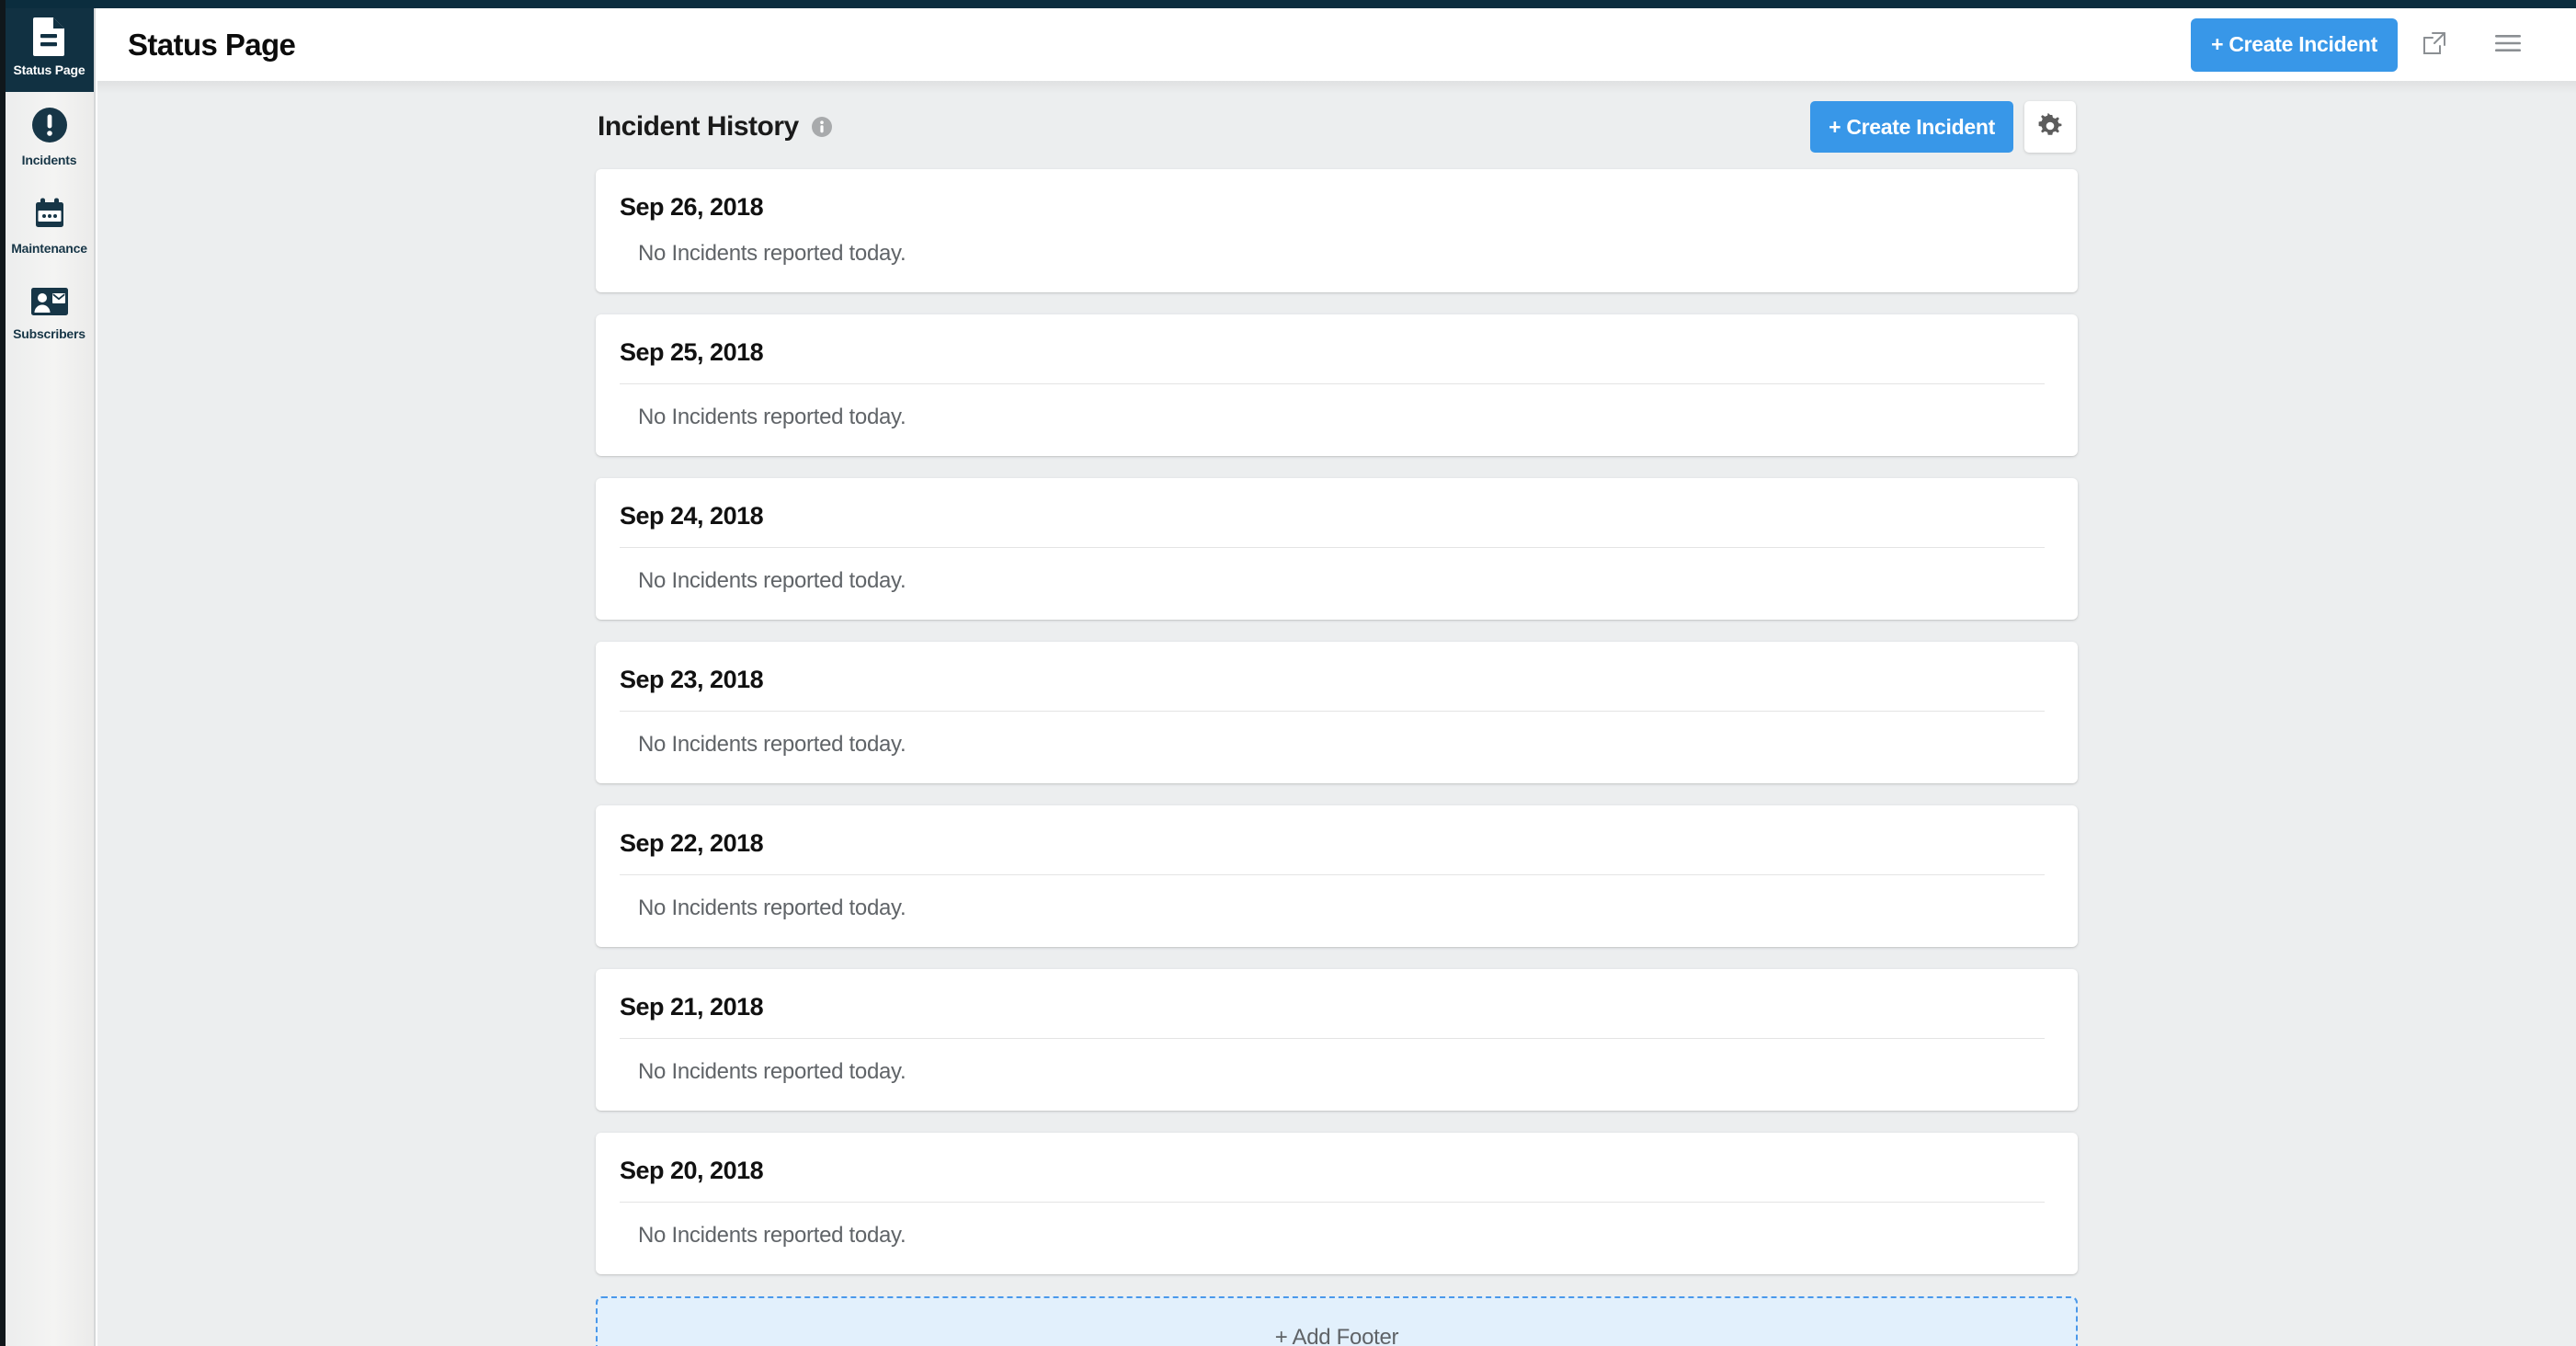 This screenshot has width=2576, height=1346. I want to click on incident-day-date: Sep 24, 2018, so click(692, 516).